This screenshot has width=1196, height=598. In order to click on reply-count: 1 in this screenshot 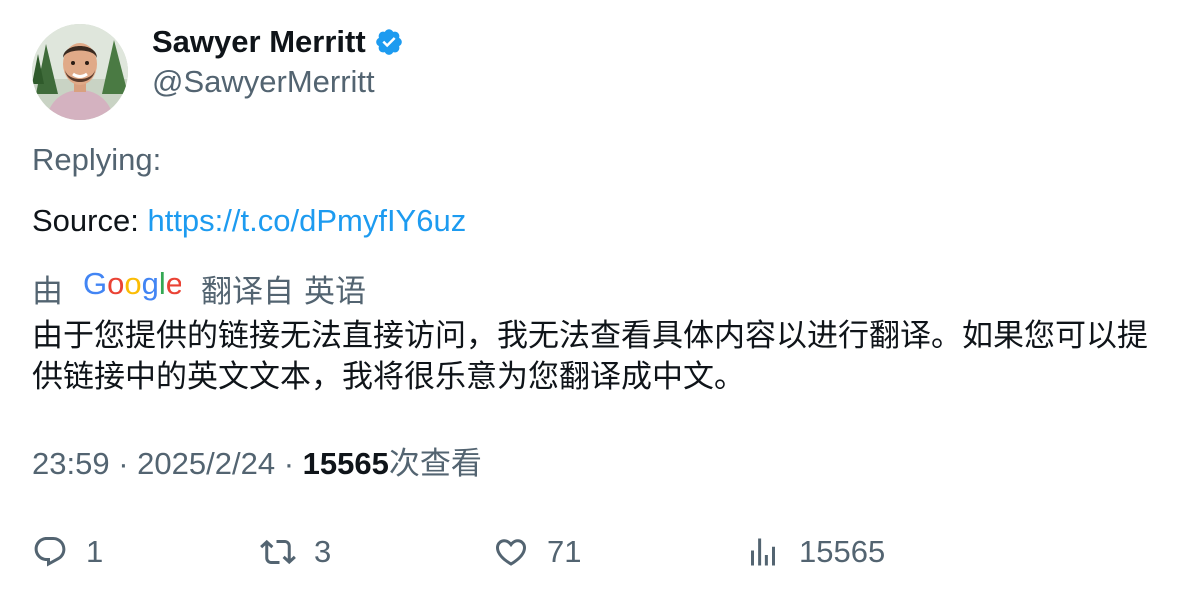, I will do `click(95, 551)`.